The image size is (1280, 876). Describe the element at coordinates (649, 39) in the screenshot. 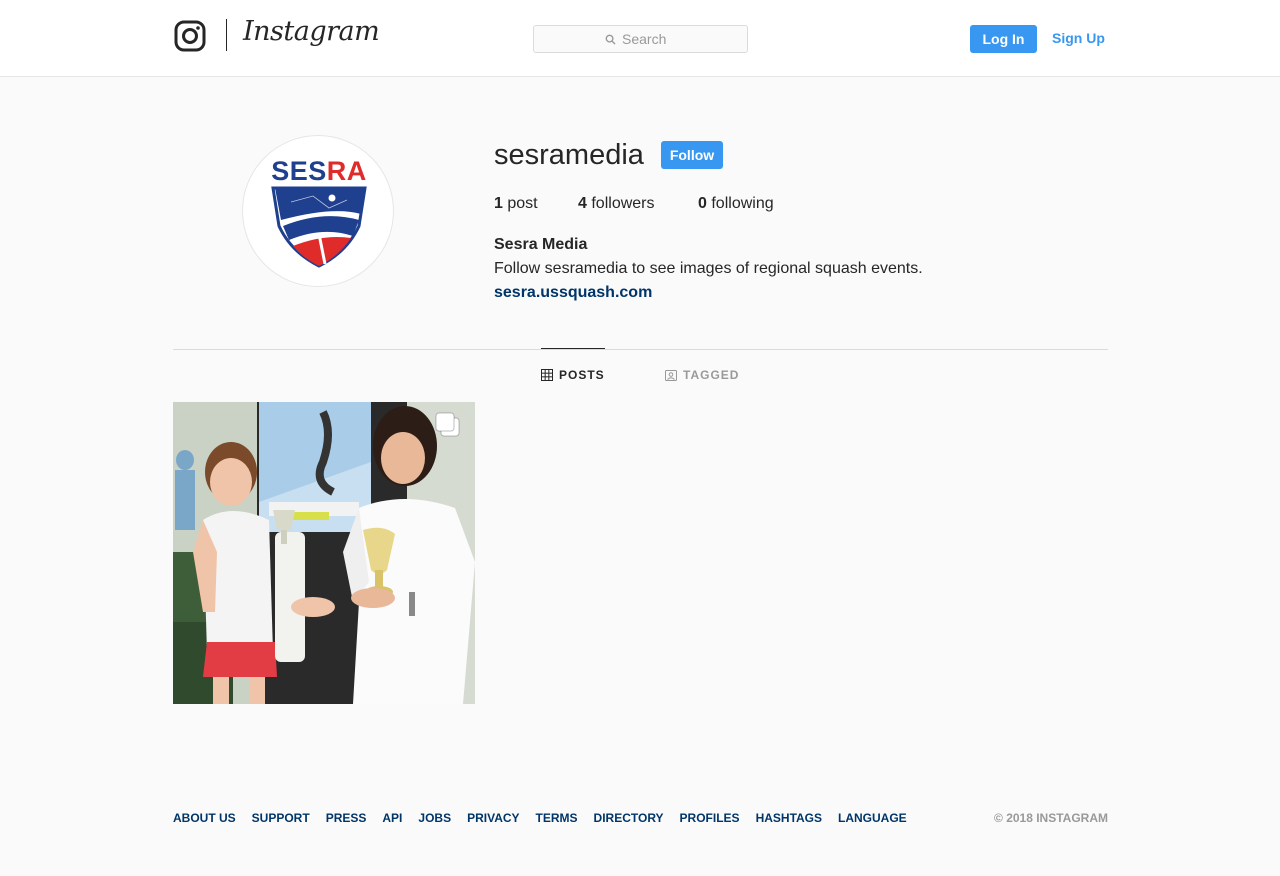

I see `search-input` at that location.